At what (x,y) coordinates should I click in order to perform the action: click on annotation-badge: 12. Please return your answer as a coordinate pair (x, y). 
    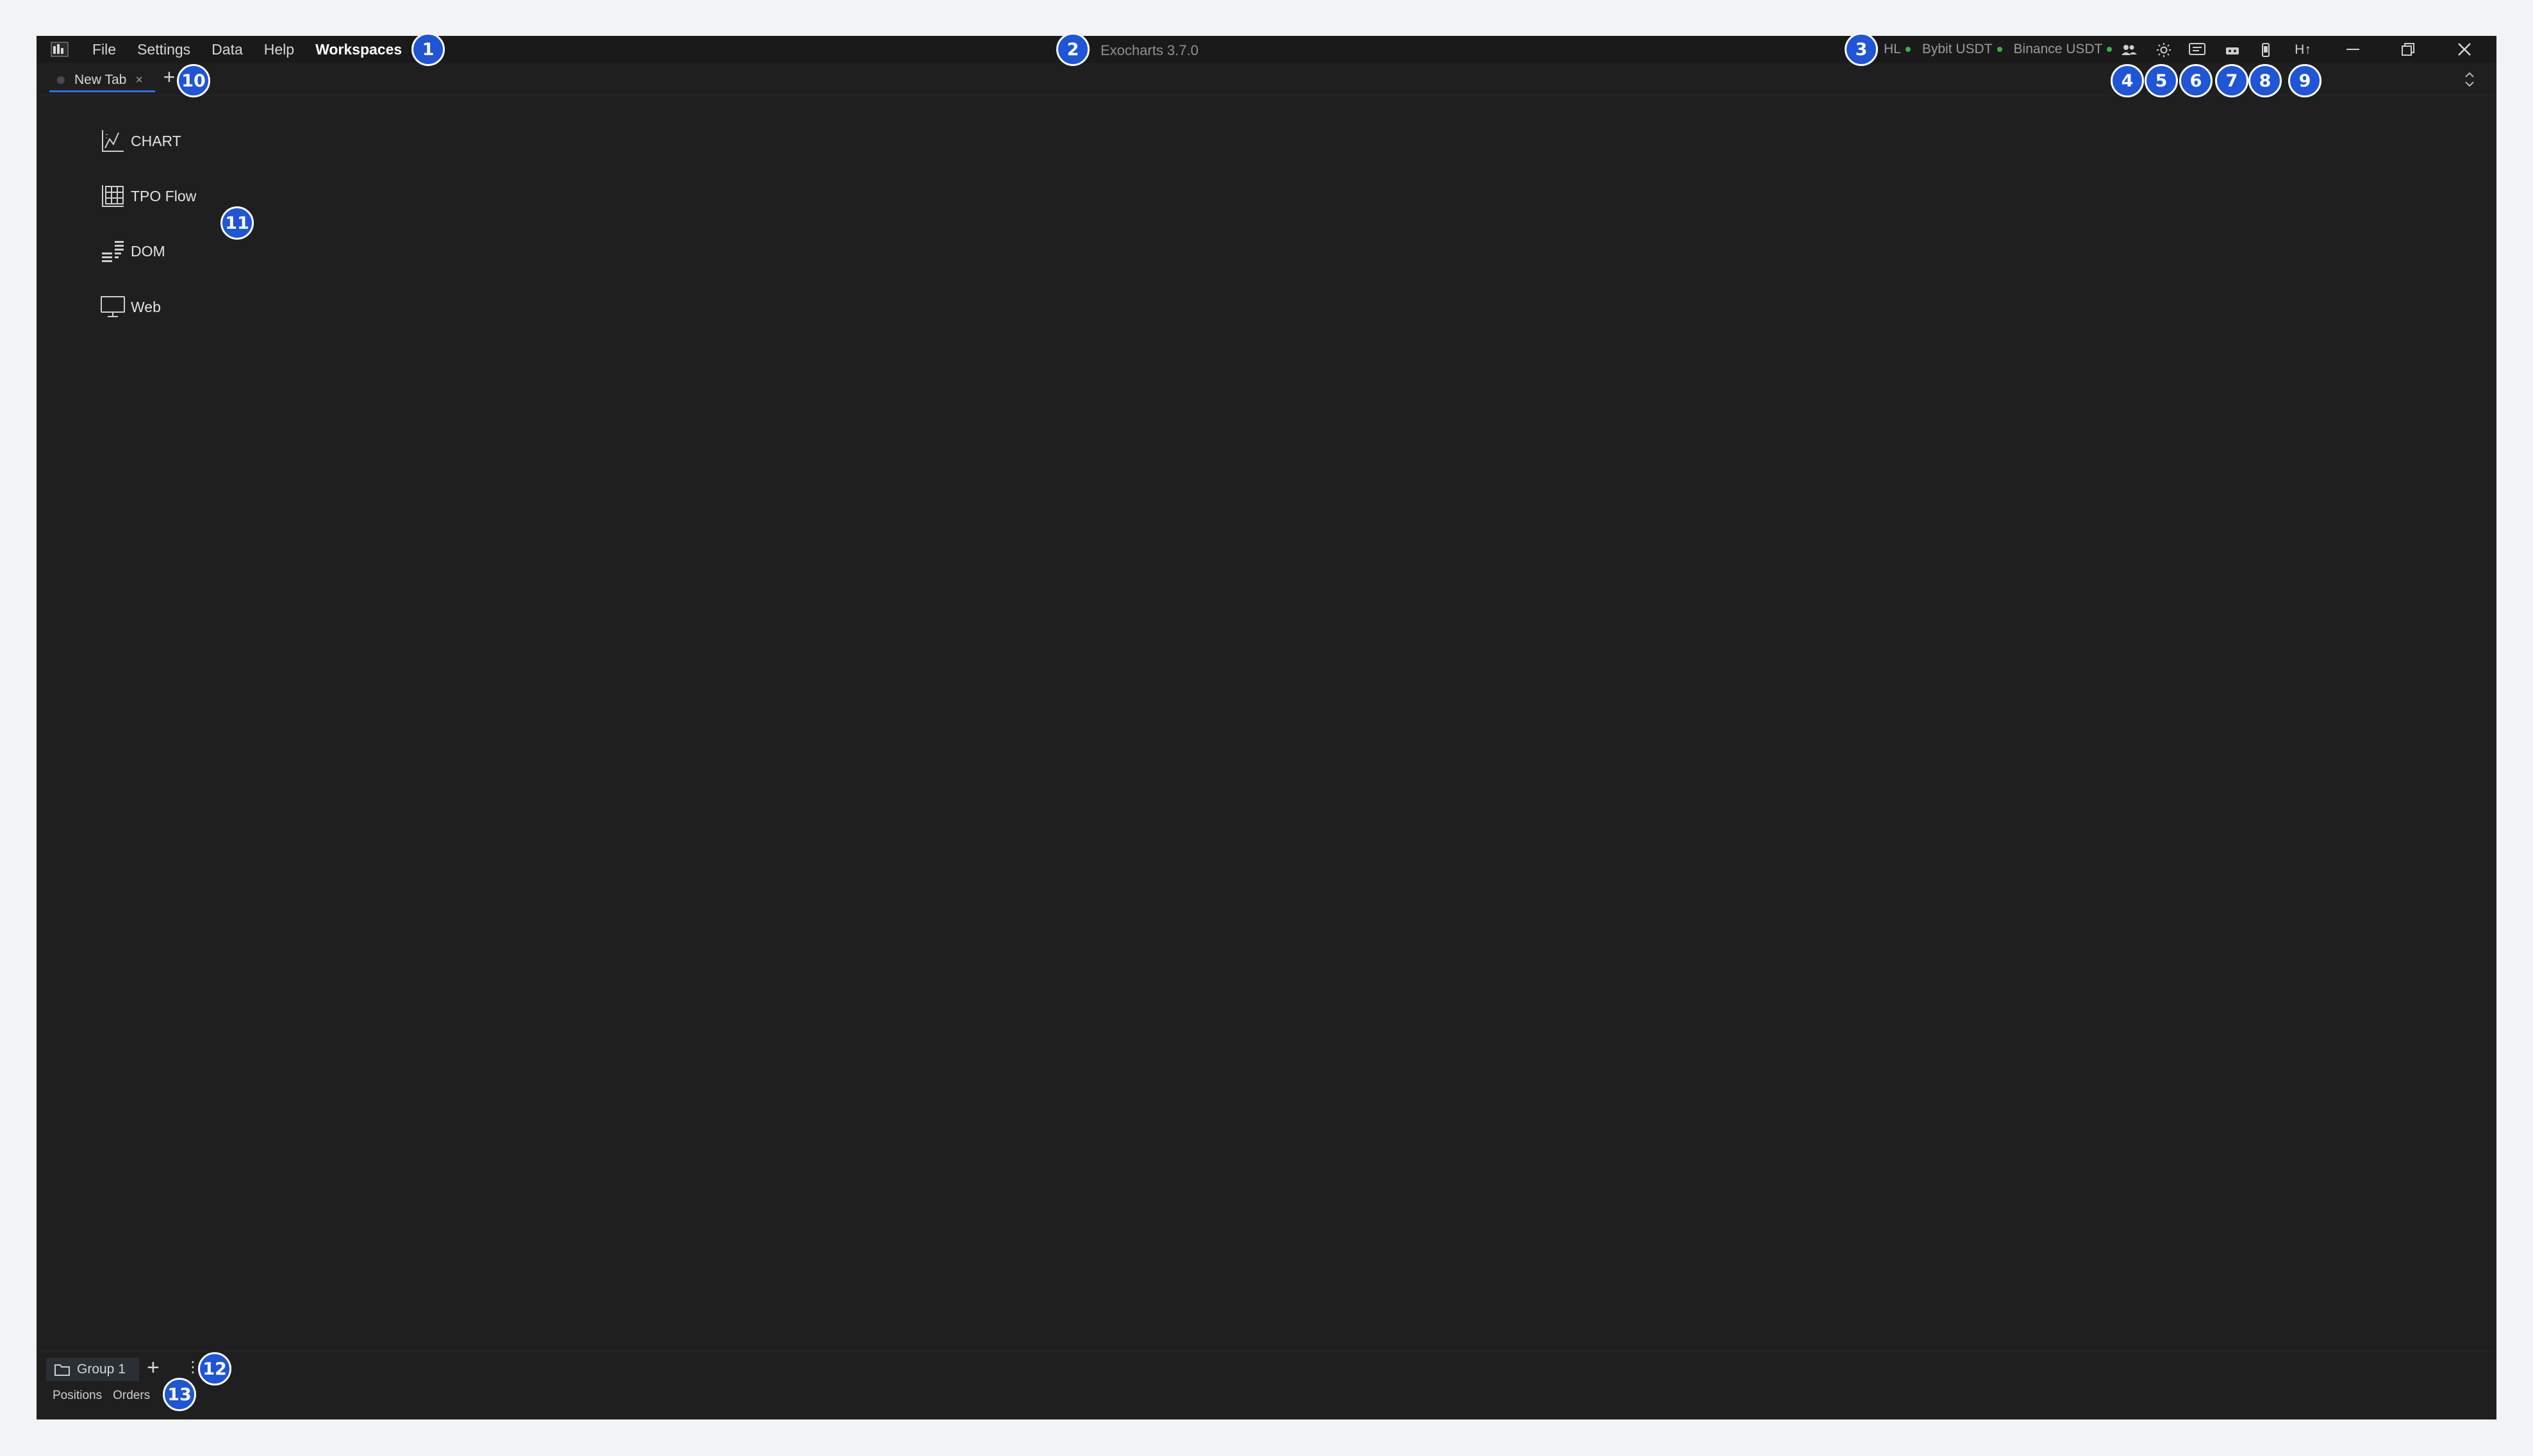
    Looking at the image, I should click on (214, 1369).